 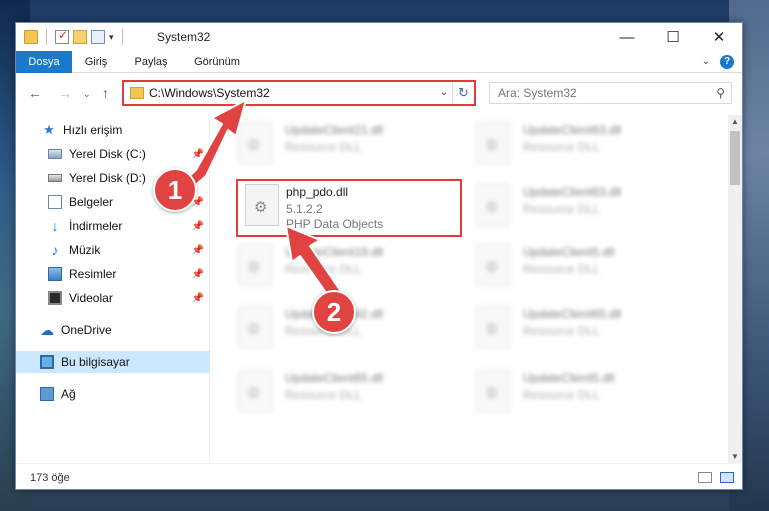 What do you see at coordinates (735, 158) in the screenshot?
I see `scrollbar-thumb` at bounding box center [735, 158].